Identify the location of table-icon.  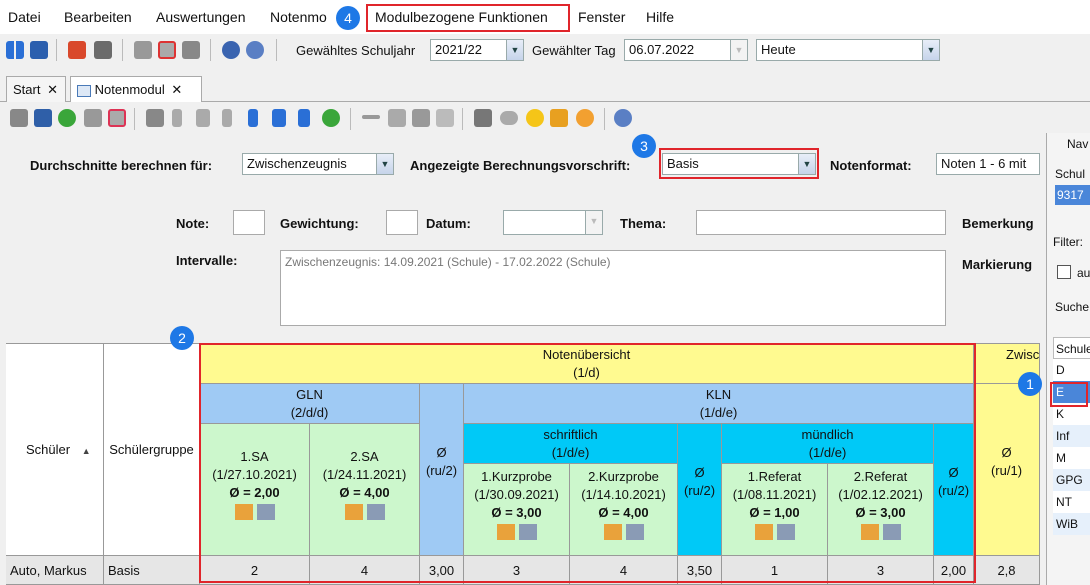
(155, 118).